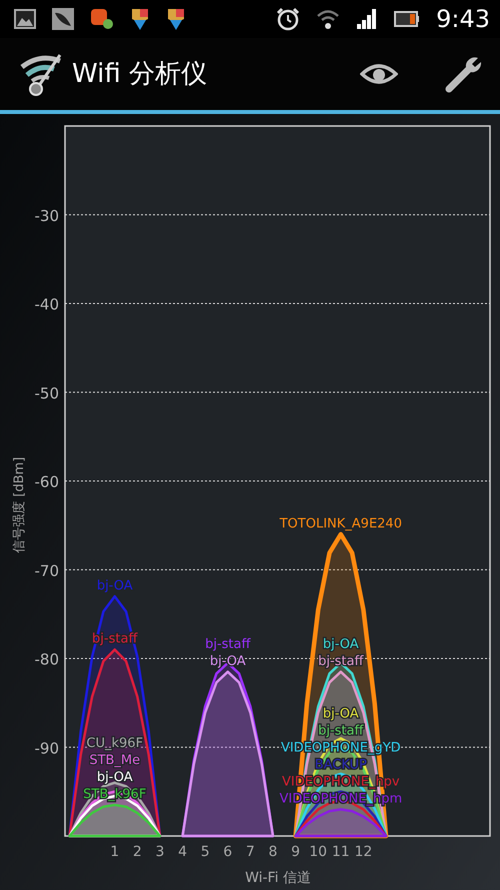  Describe the element at coordinates (25, 19) in the screenshot. I see `picture-icon` at that location.